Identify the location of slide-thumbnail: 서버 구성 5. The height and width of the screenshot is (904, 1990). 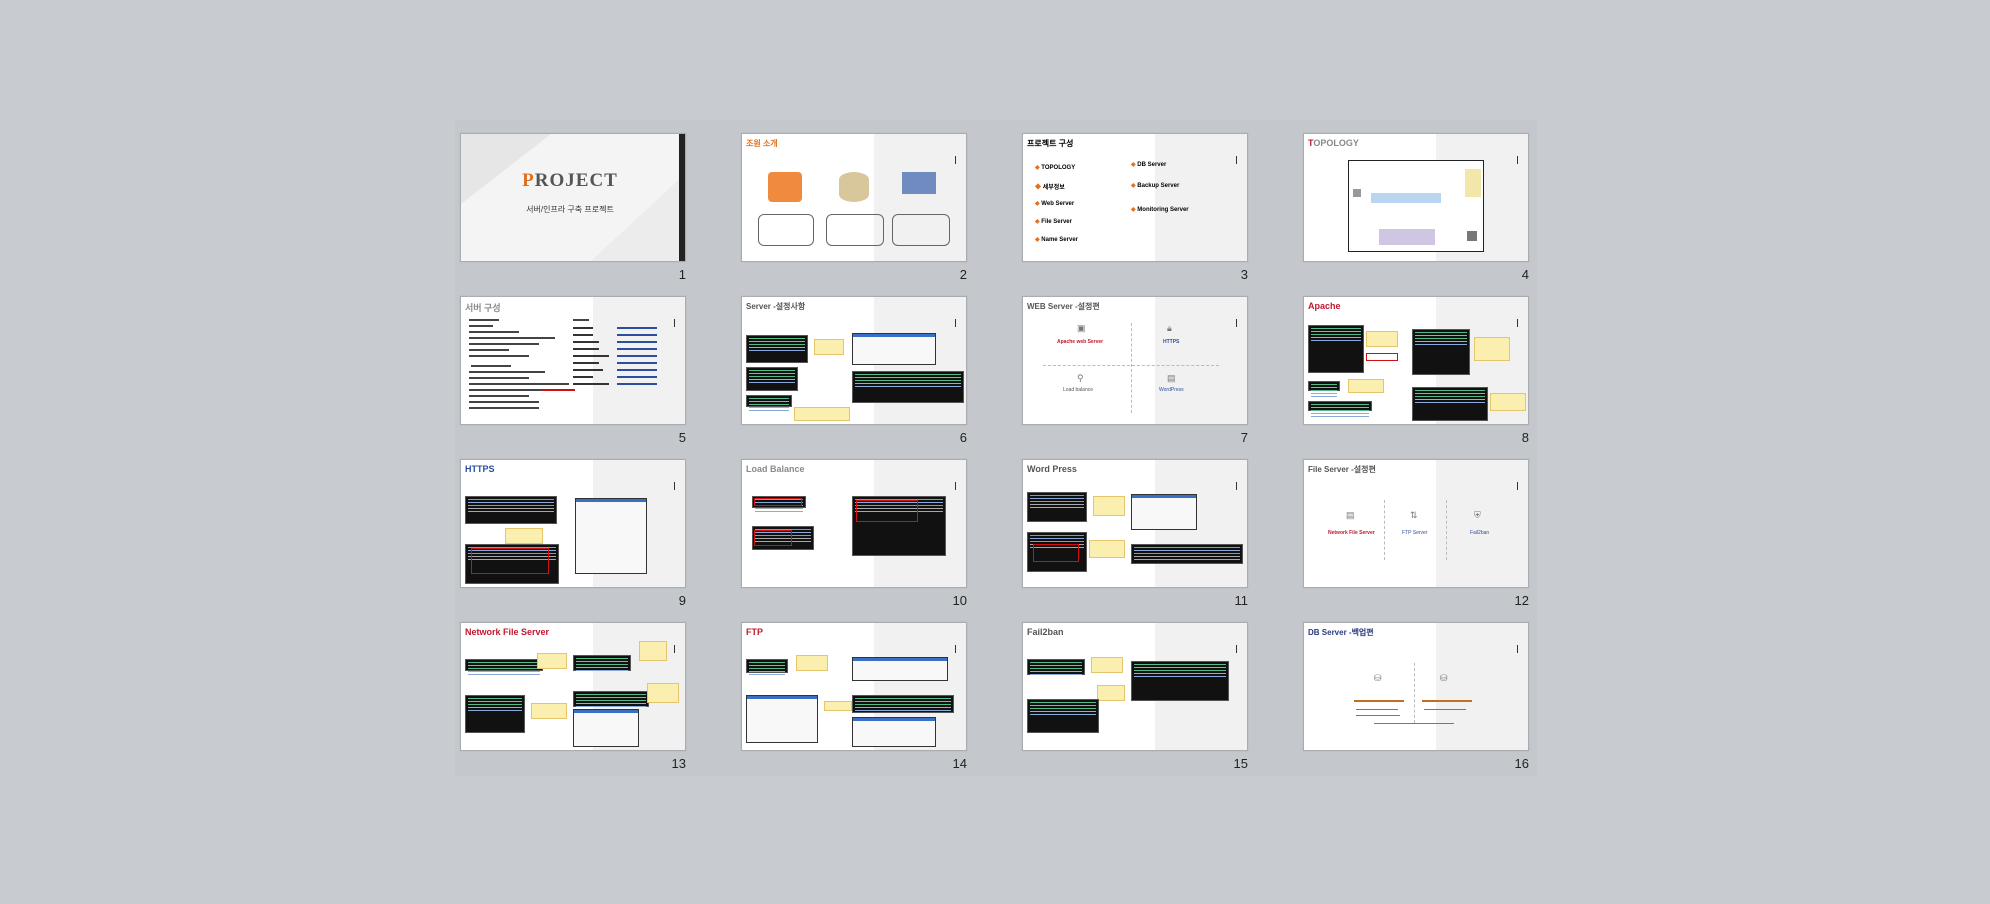
(573, 374).